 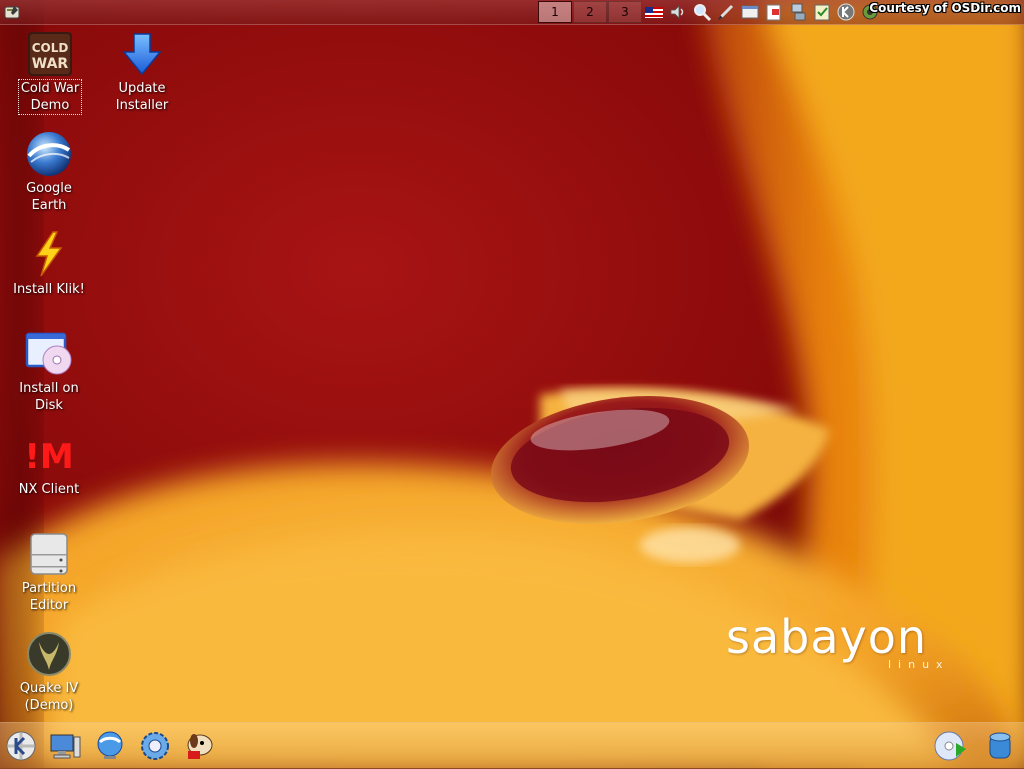 I want to click on lightning-icon, so click(x=49, y=254).